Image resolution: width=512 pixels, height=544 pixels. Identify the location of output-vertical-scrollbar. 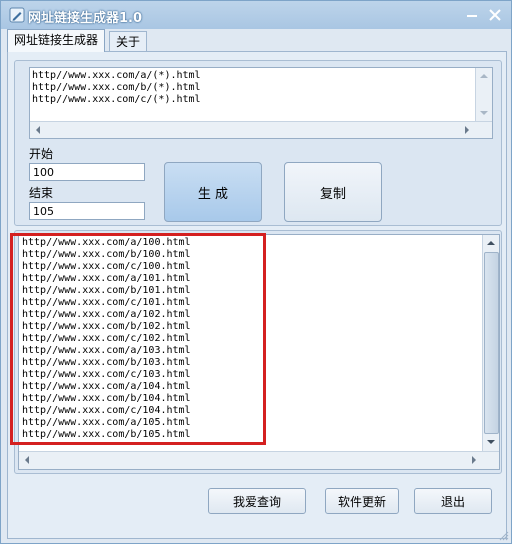
(490, 343).